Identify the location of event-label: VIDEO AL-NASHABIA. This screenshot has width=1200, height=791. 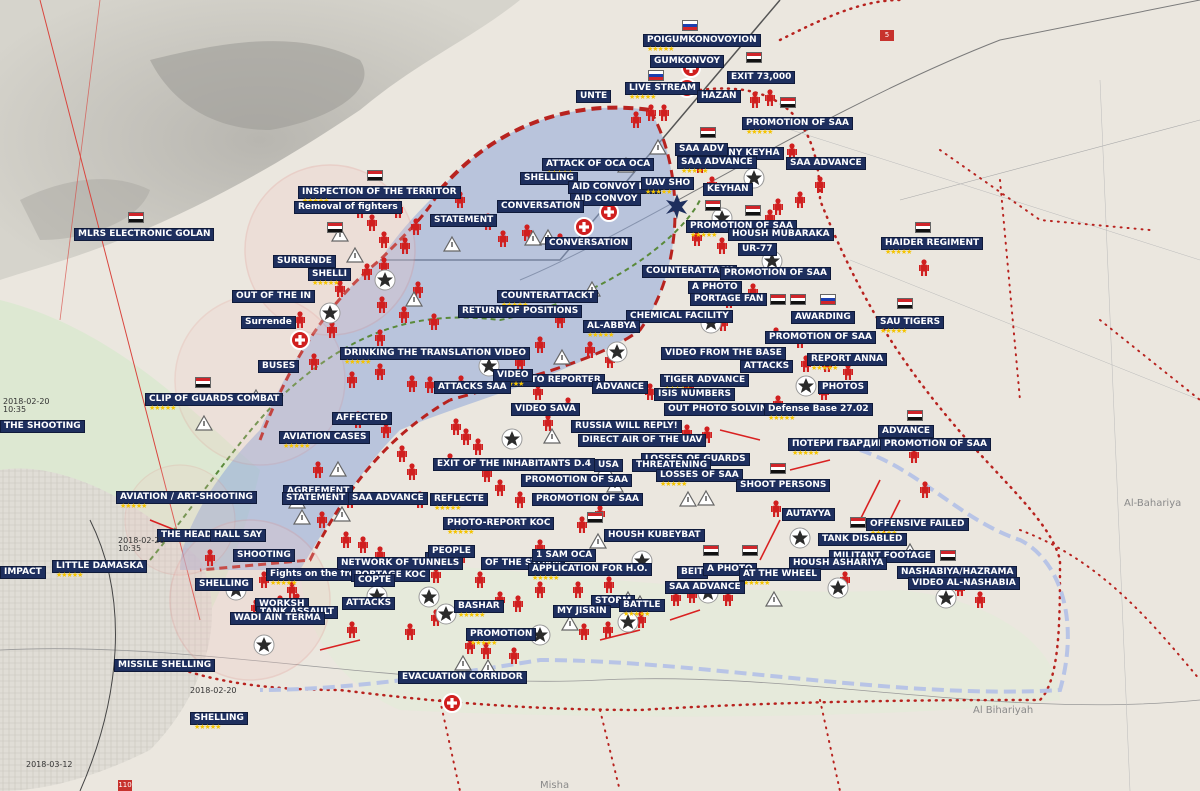
(964, 583).